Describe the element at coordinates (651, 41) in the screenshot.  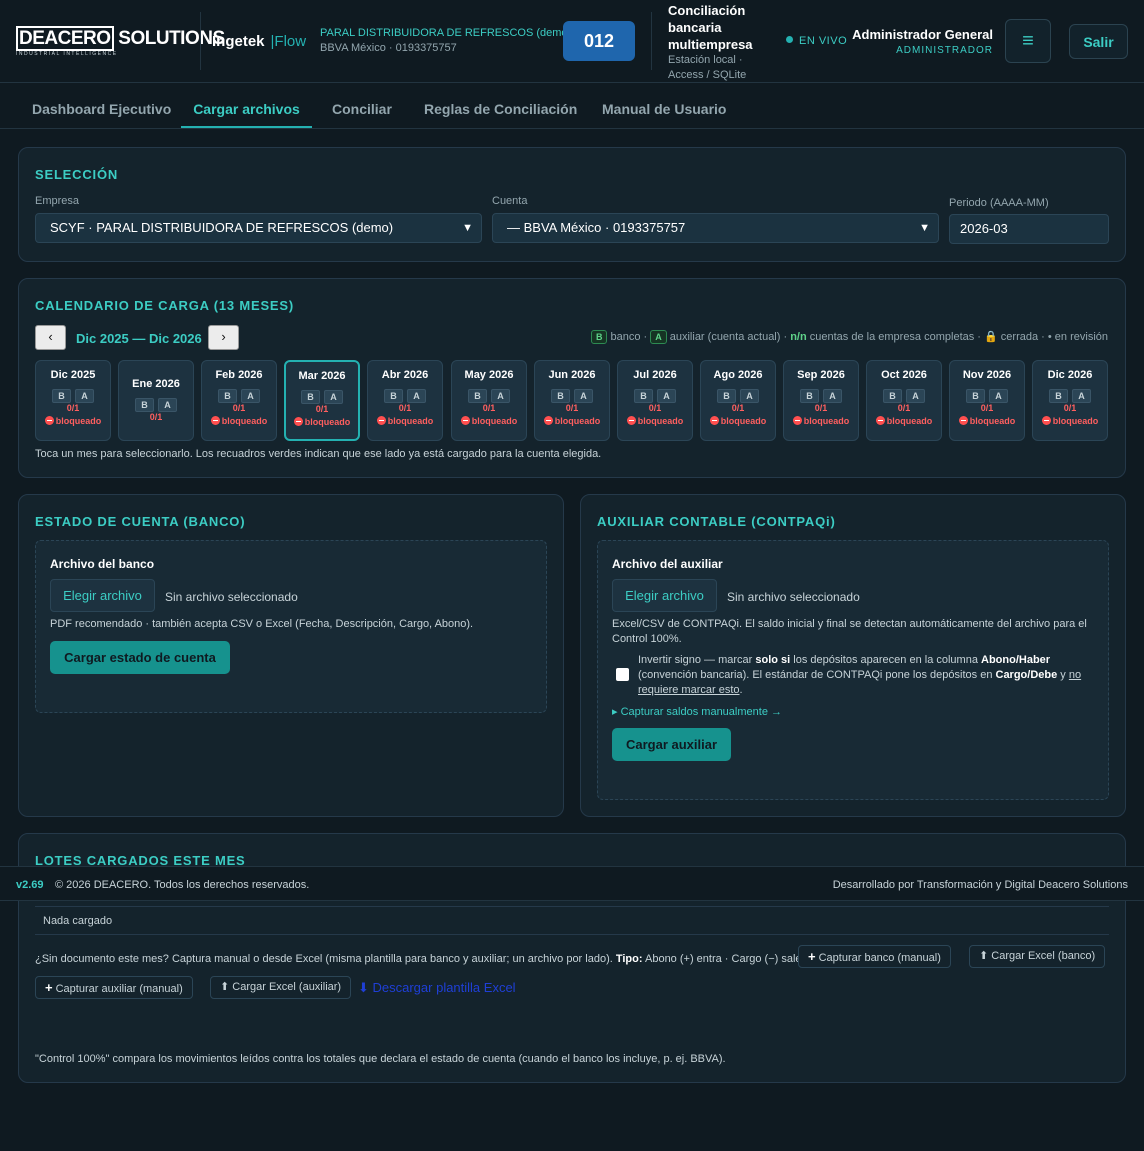
I see `header-divider` at that location.